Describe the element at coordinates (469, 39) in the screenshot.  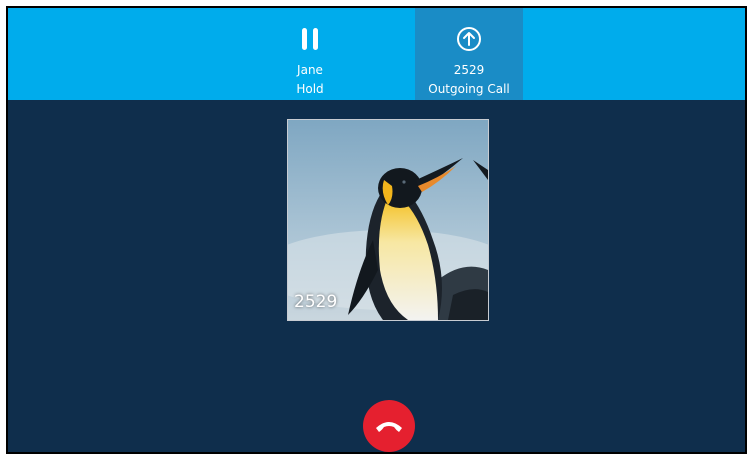
I see `arrow-up-circle-icon` at that location.